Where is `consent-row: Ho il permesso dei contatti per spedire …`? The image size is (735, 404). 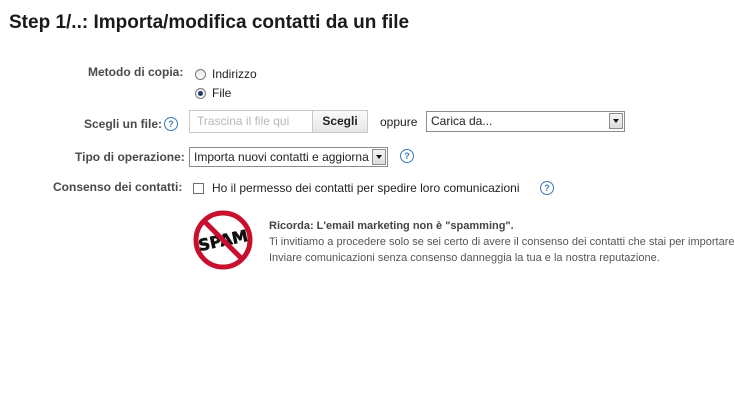
consent-row: Ho il permesso dei contatti per spedire … is located at coordinates (356, 188).